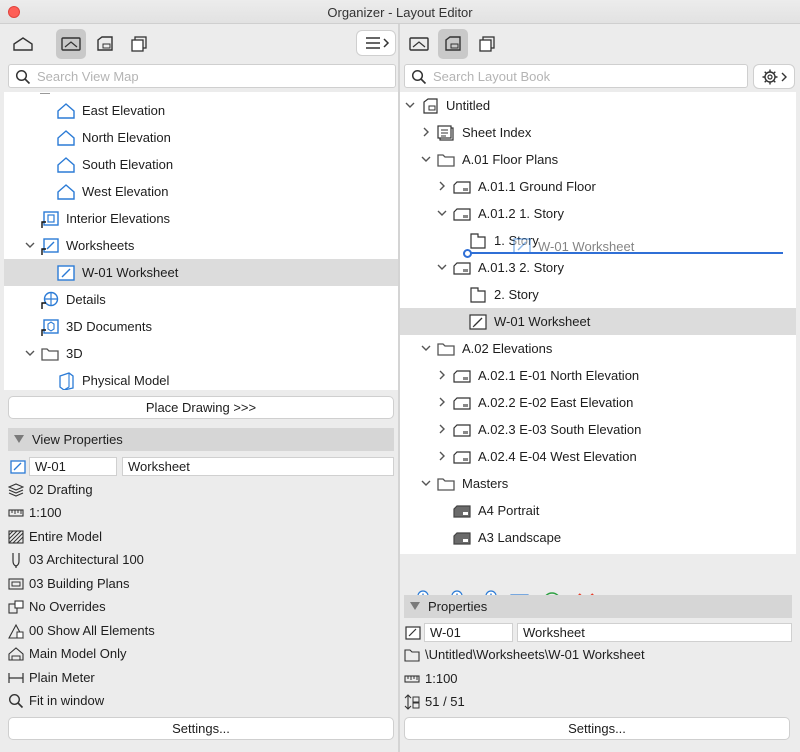 The image size is (800, 752). What do you see at coordinates (66, 380) in the screenshot?
I see `physical-model-icon` at bounding box center [66, 380].